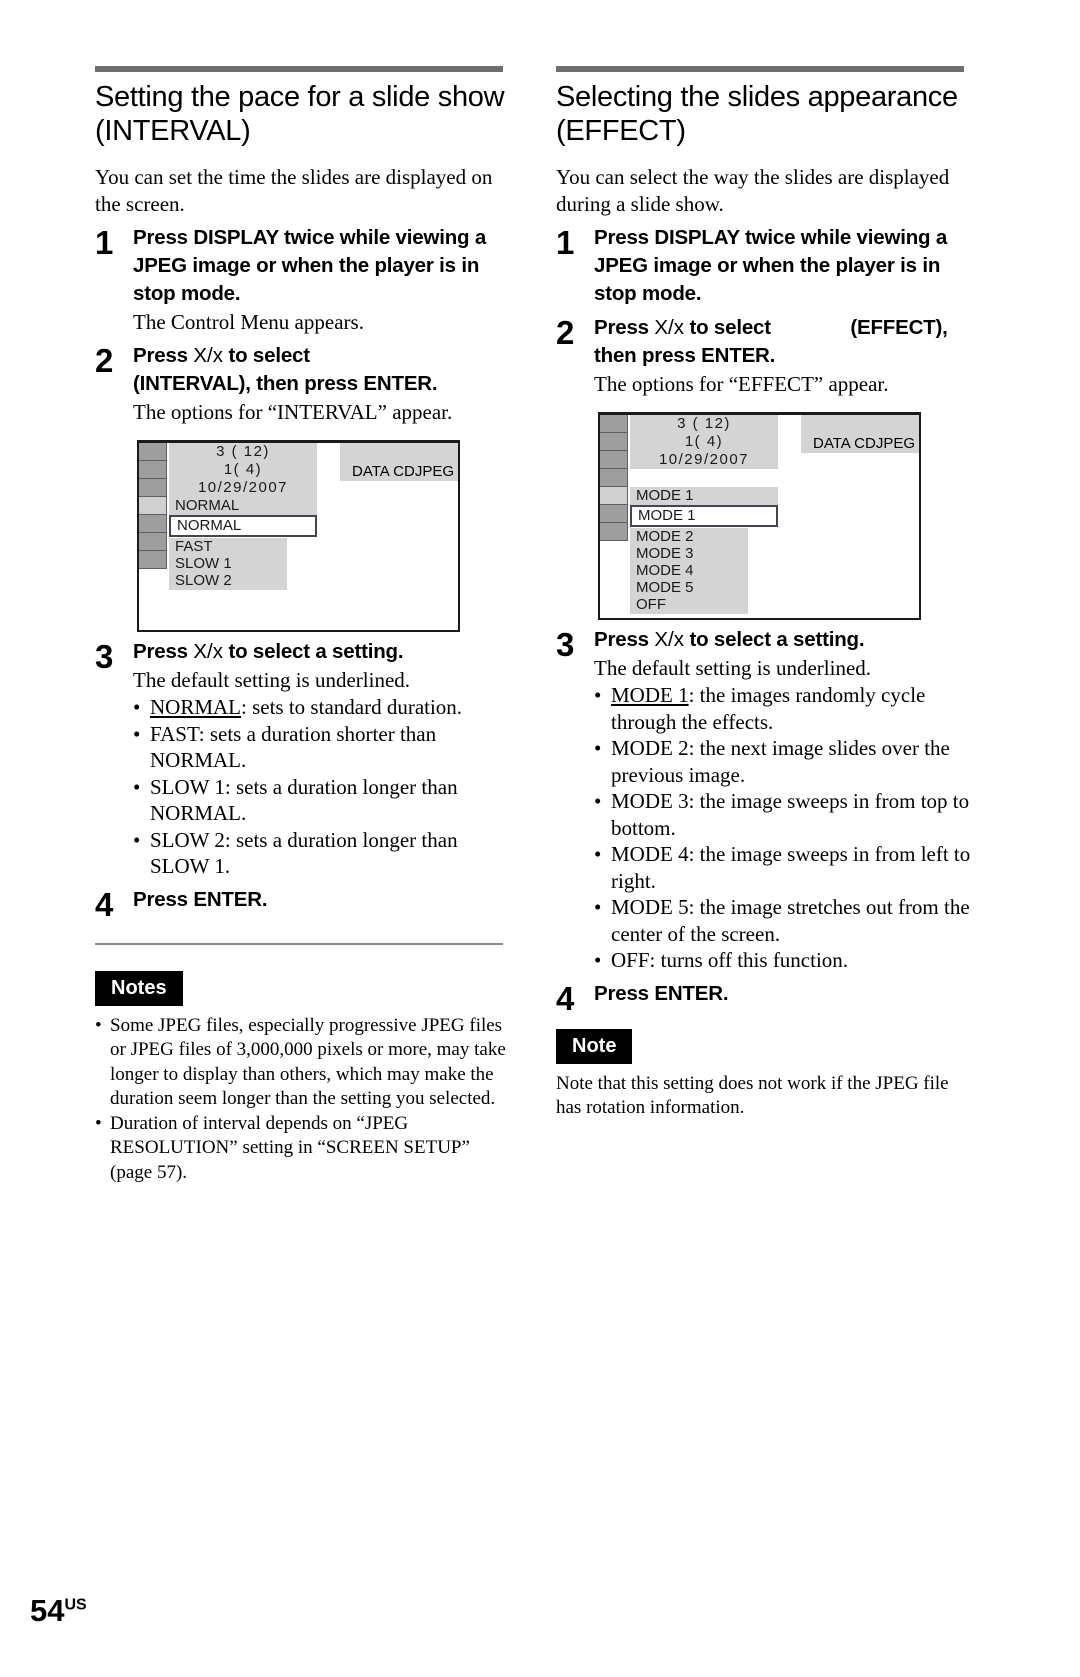 The image size is (1080, 1677). I want to click on jpeg-label: JPEG, so click(895, 443).